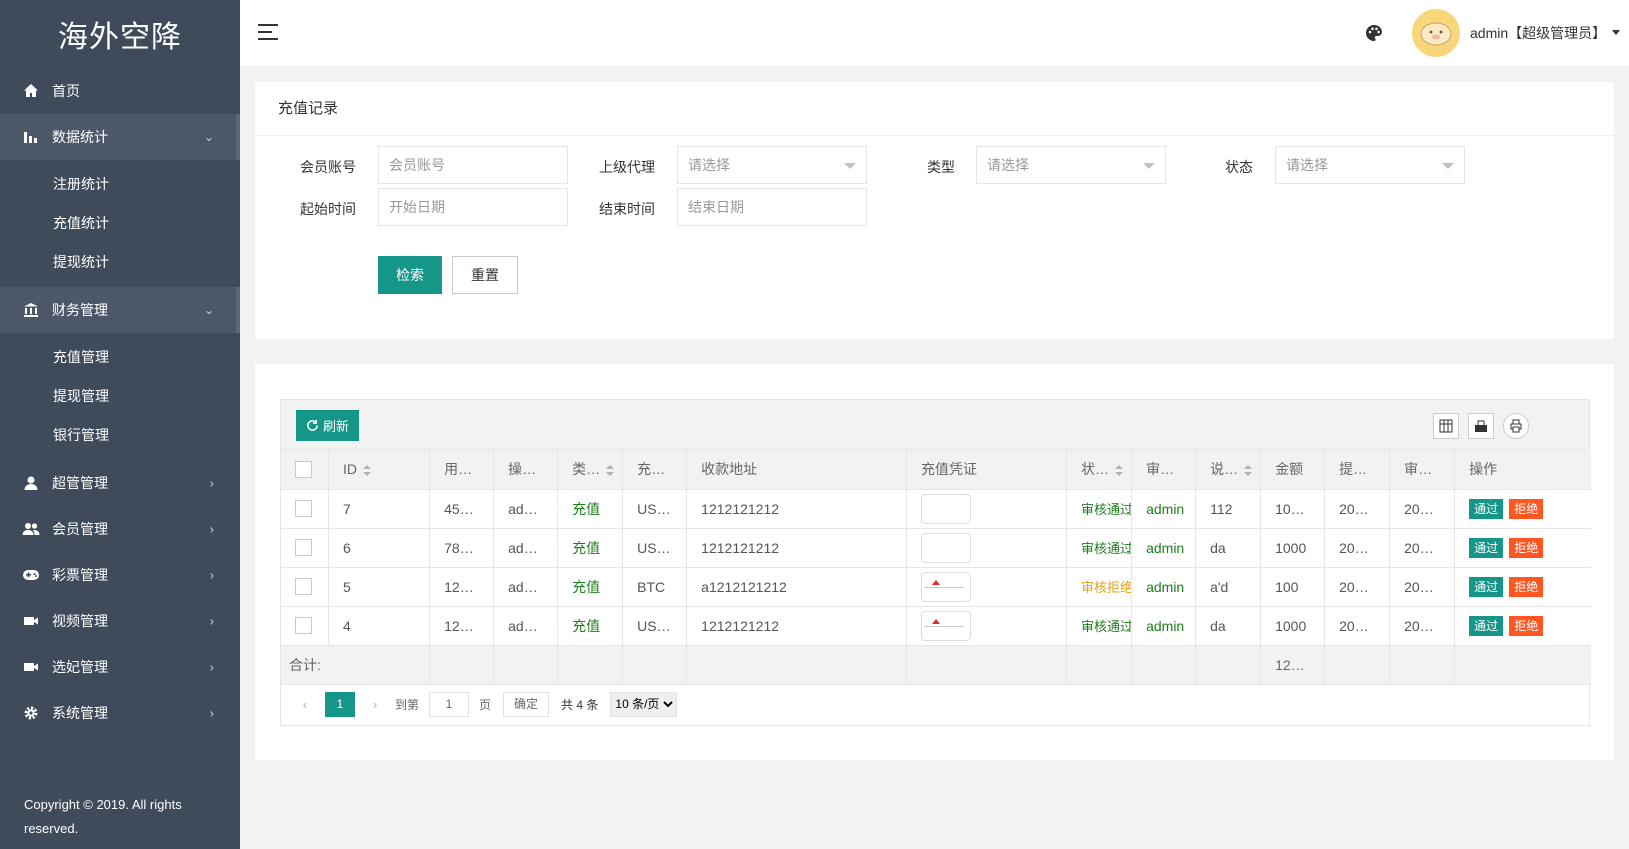  Describe the element at coordinates (303, 470) in the screenshot. I see `select-all-checkbox` at that location.